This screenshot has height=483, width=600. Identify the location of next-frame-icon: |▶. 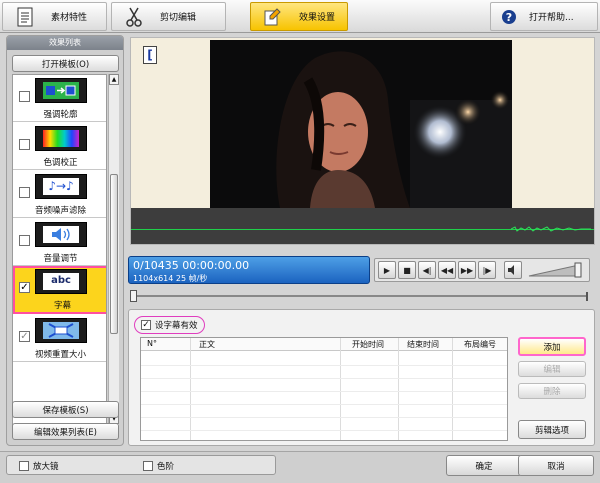
(487, 270).